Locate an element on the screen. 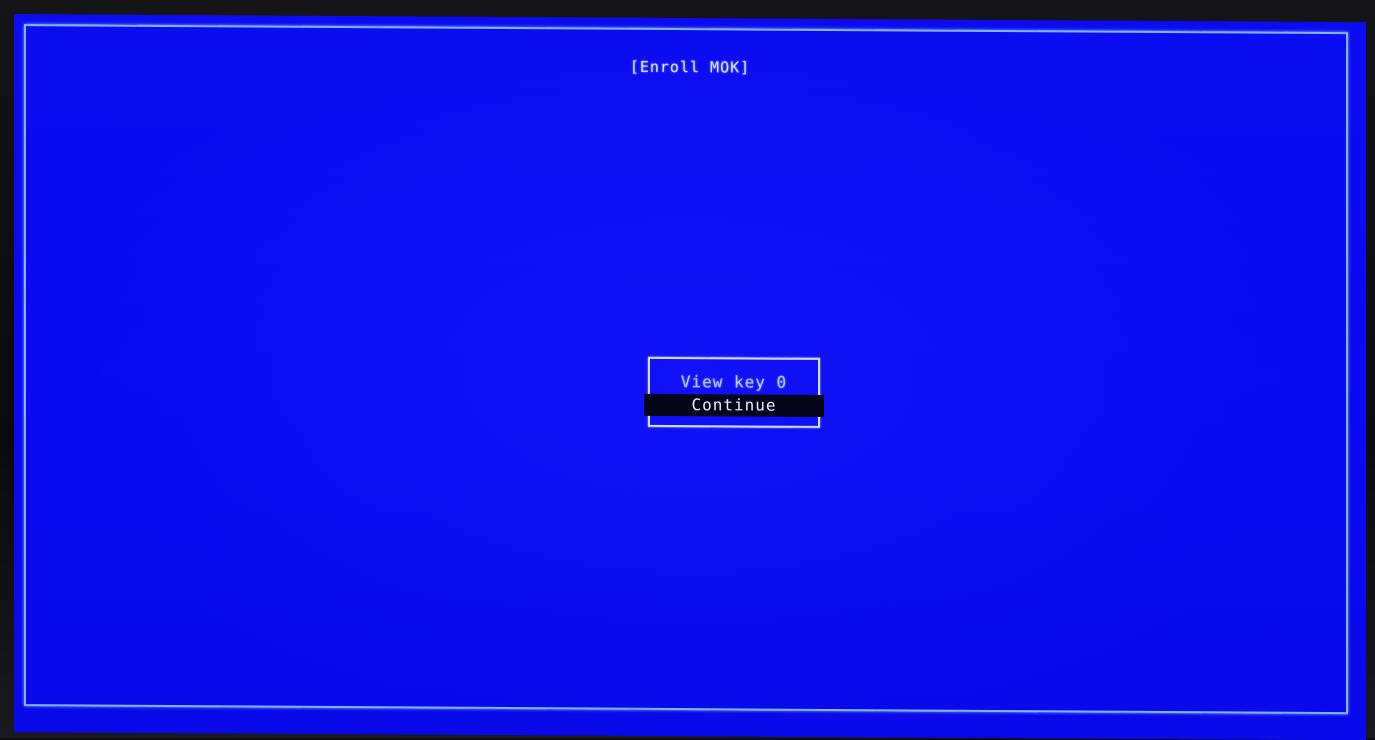  menu-item-continue: Continue is located at coordinates (734, 405).